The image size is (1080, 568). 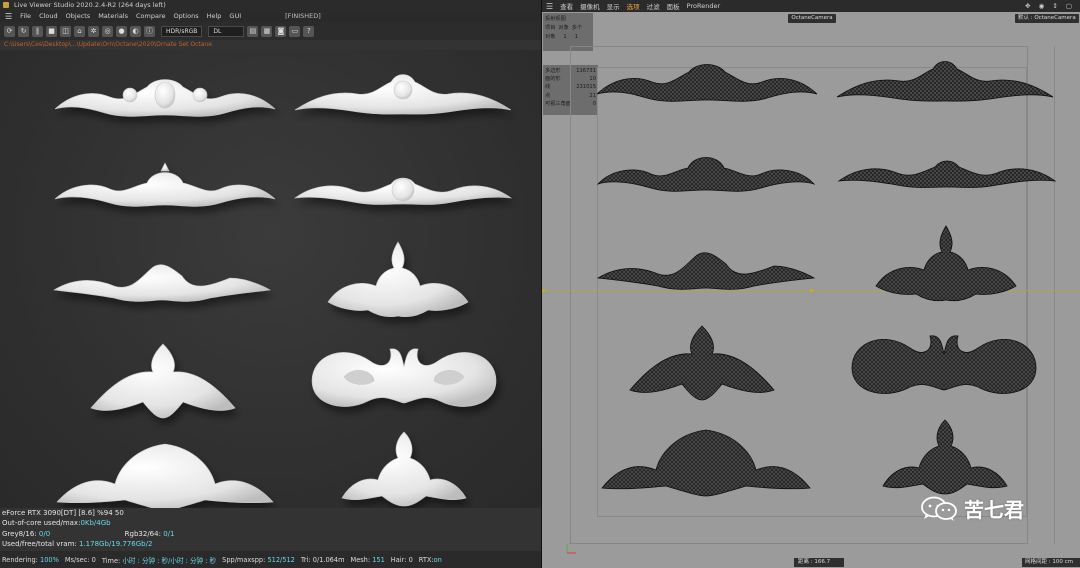 I want to click on menu-cloud: Cloud, so click(x=48, y=16).